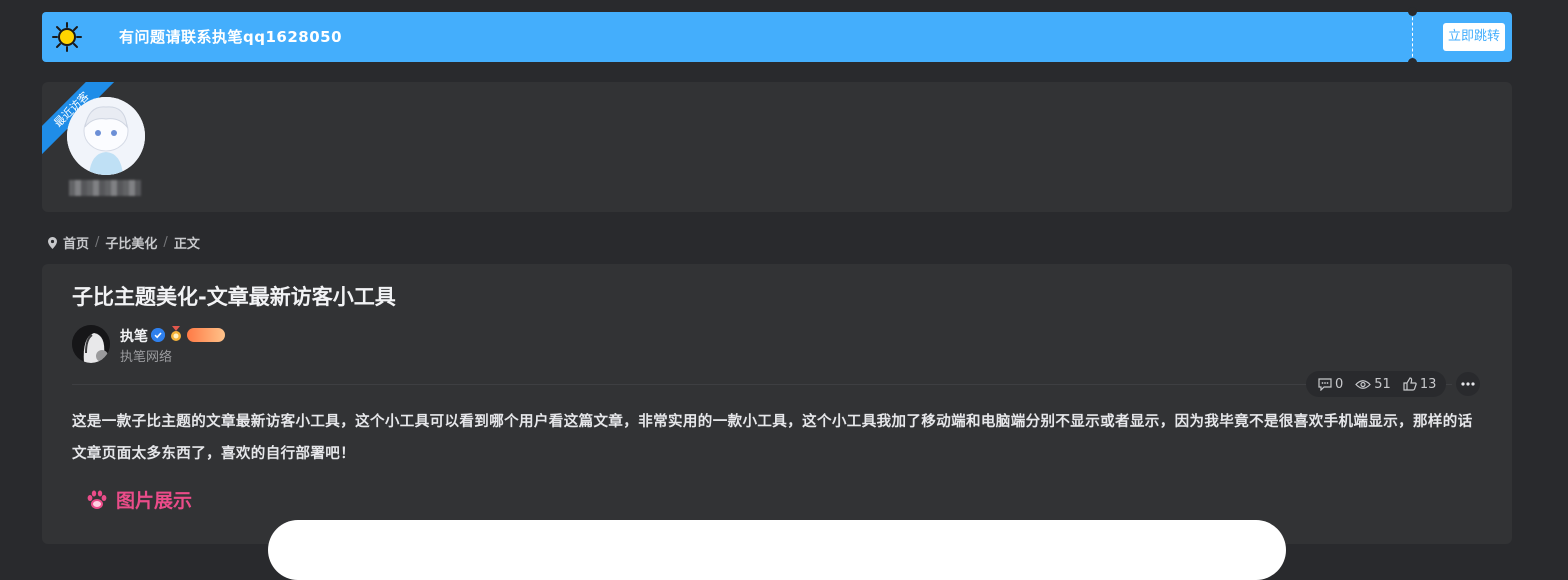 This screenshot has height=580, width=1568. I want to click on level-badge-icon, so click(206, 335).